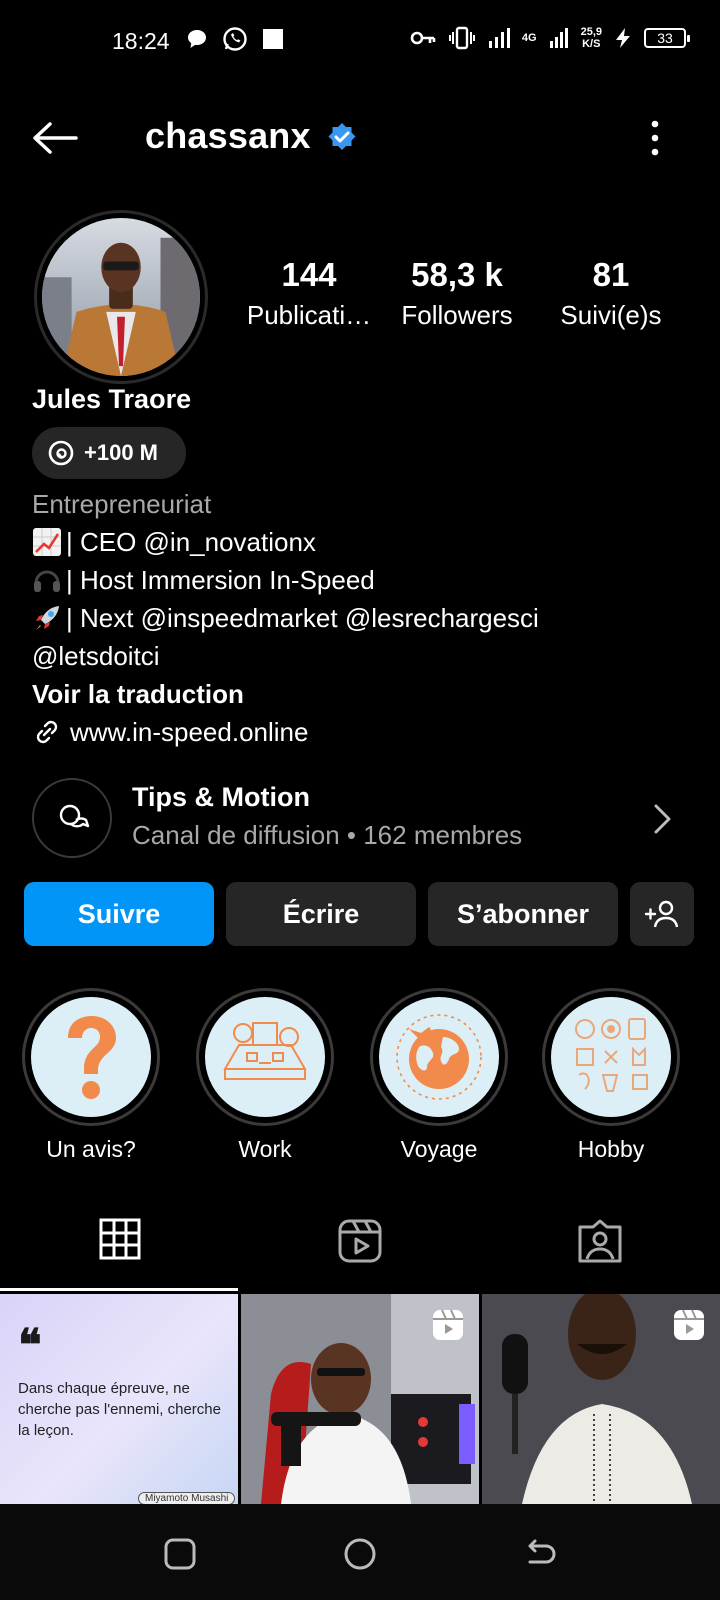 The height and width of the screenshot is (1600, 720). I want to click on vpn-key-icon, so click(423, 38).